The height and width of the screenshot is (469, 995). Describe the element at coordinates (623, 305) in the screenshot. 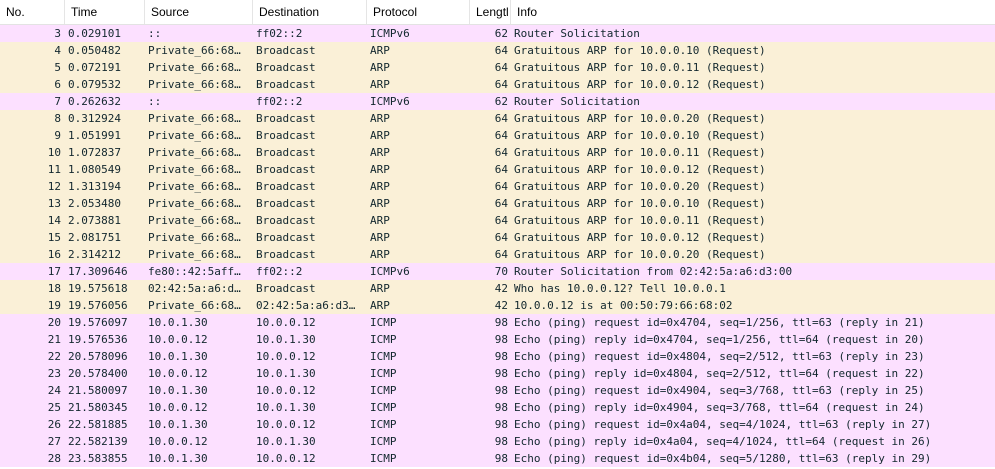

I see `packet-info: 10.0.0.12 is at 00:50:79:66:68:02` at that location.